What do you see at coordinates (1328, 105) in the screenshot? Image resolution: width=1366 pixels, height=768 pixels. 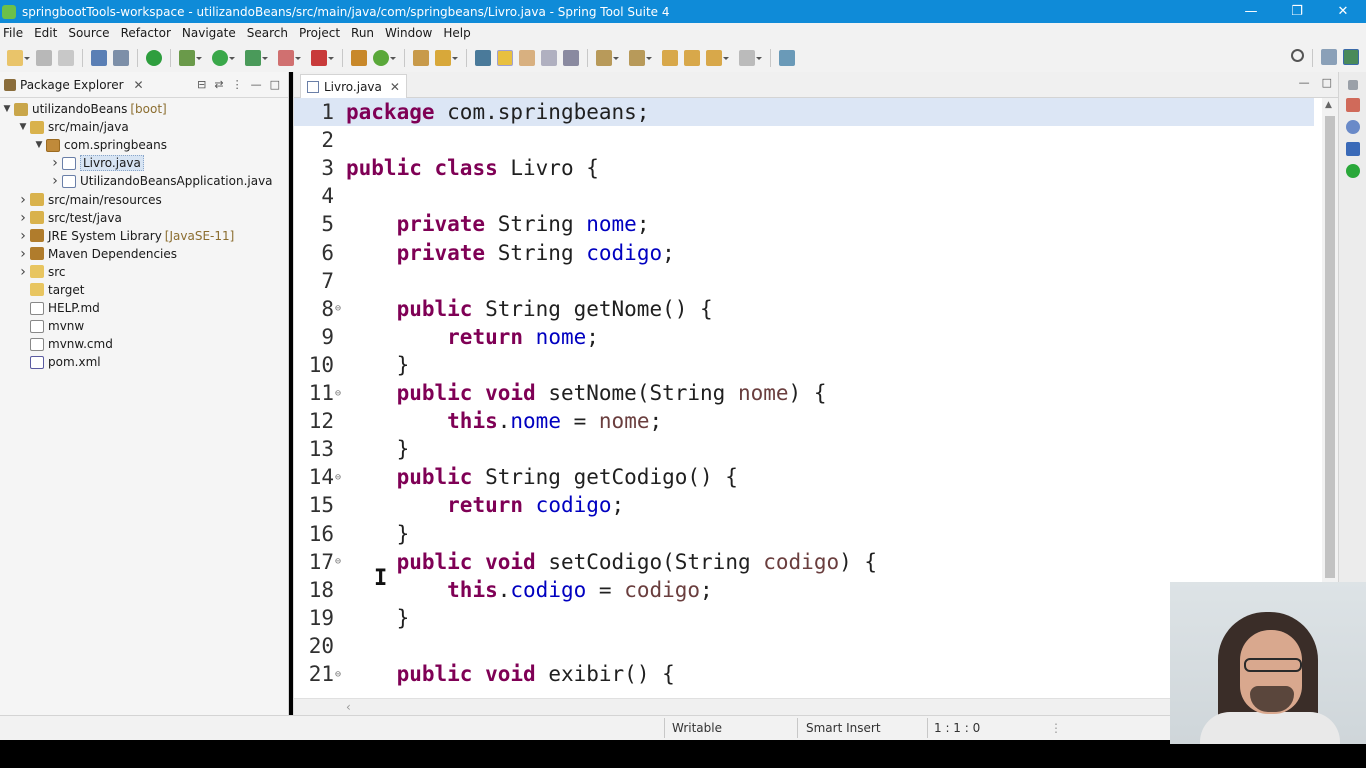 I see `scroll-up-icon: ▲` at bounding box center [1328, 105].